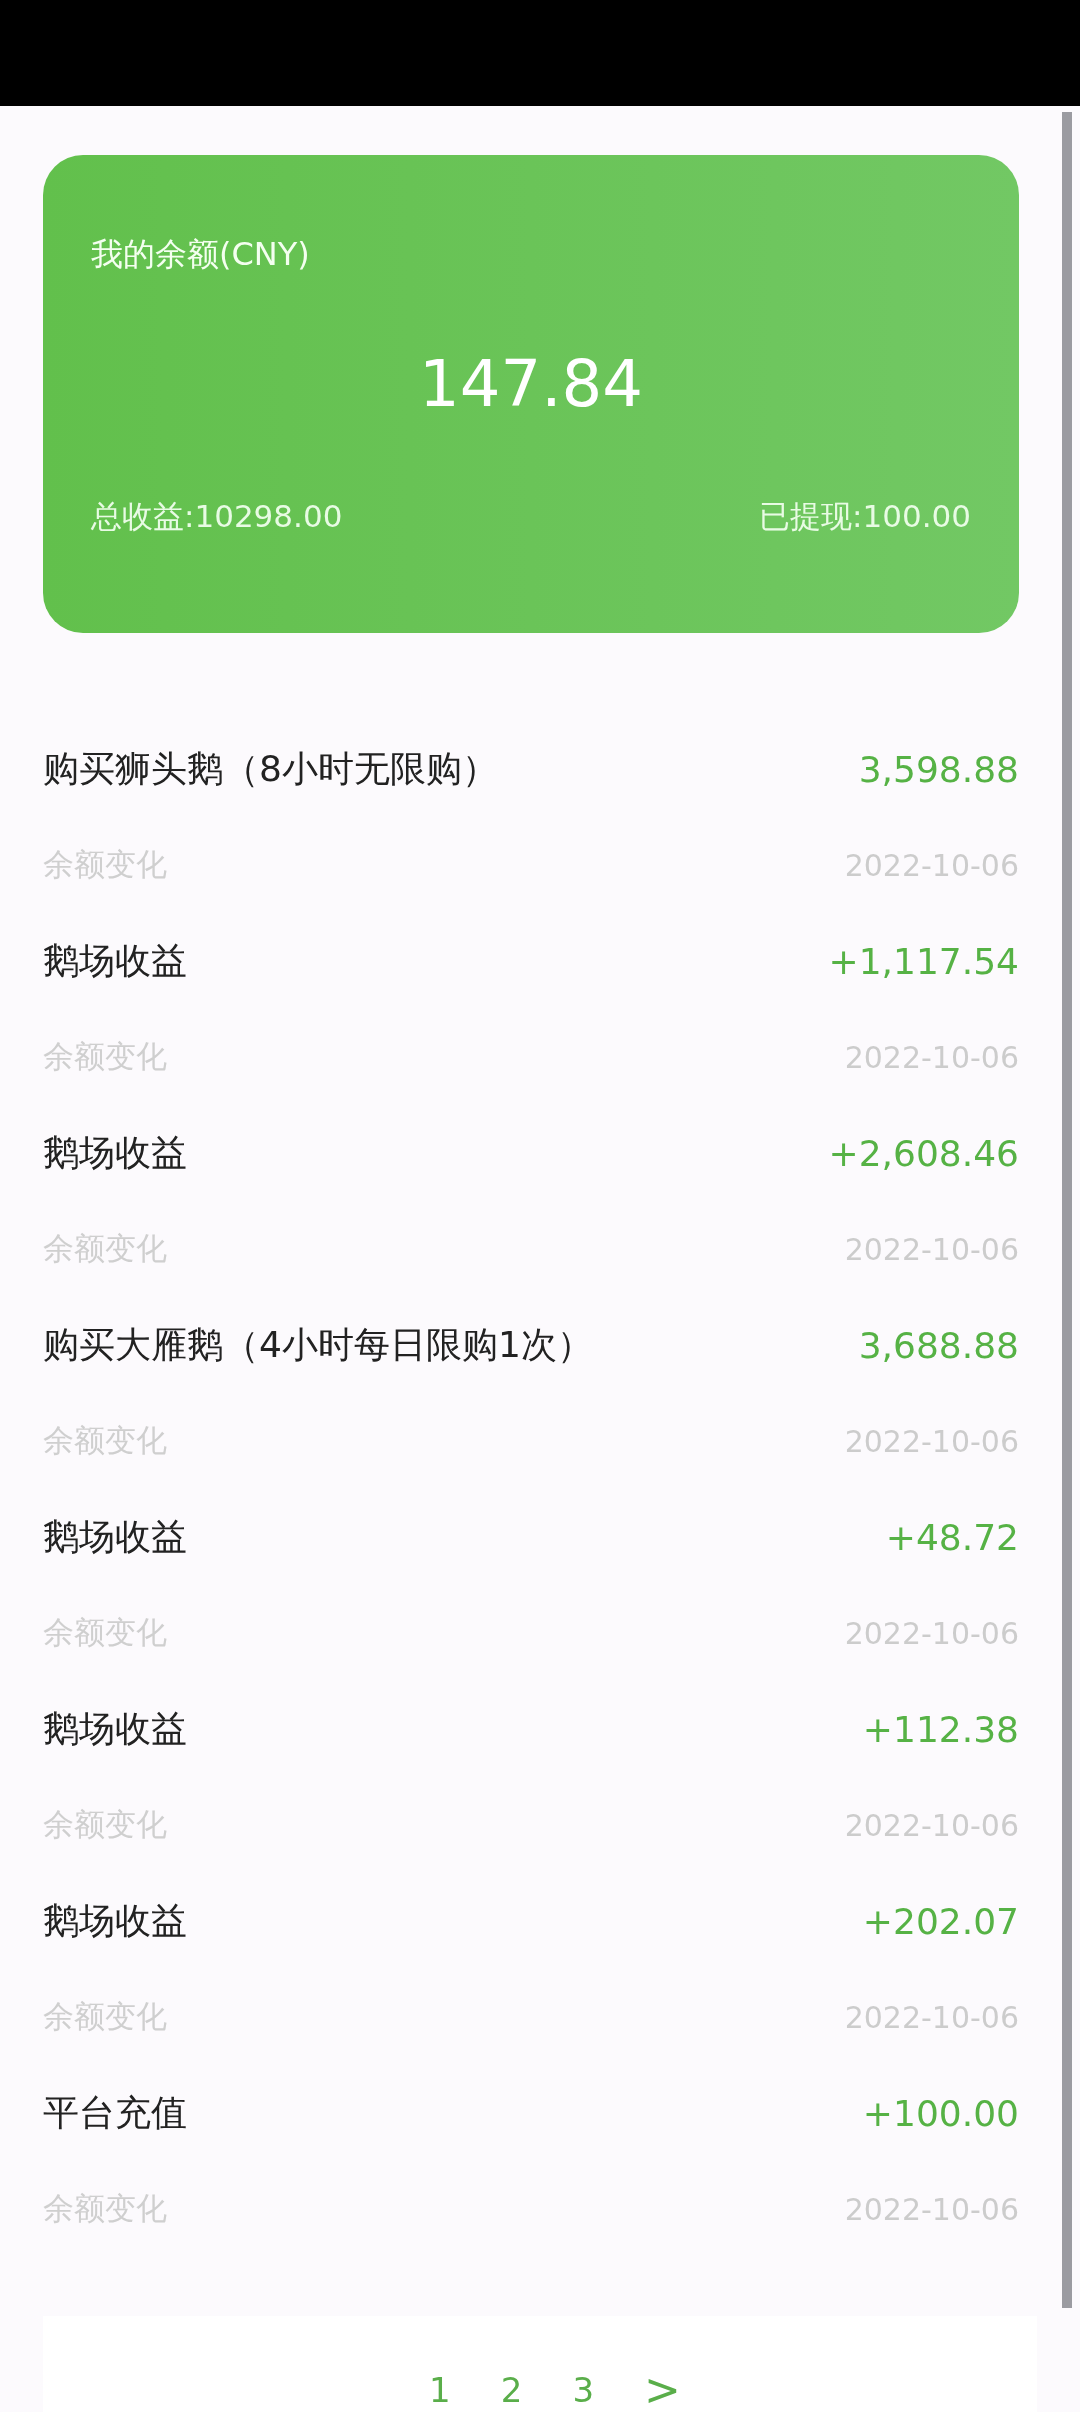  What do you see at coordinates (440, 2390) in the screenshot?
I see `page-link: 1` at bounding box center [440, 2390].